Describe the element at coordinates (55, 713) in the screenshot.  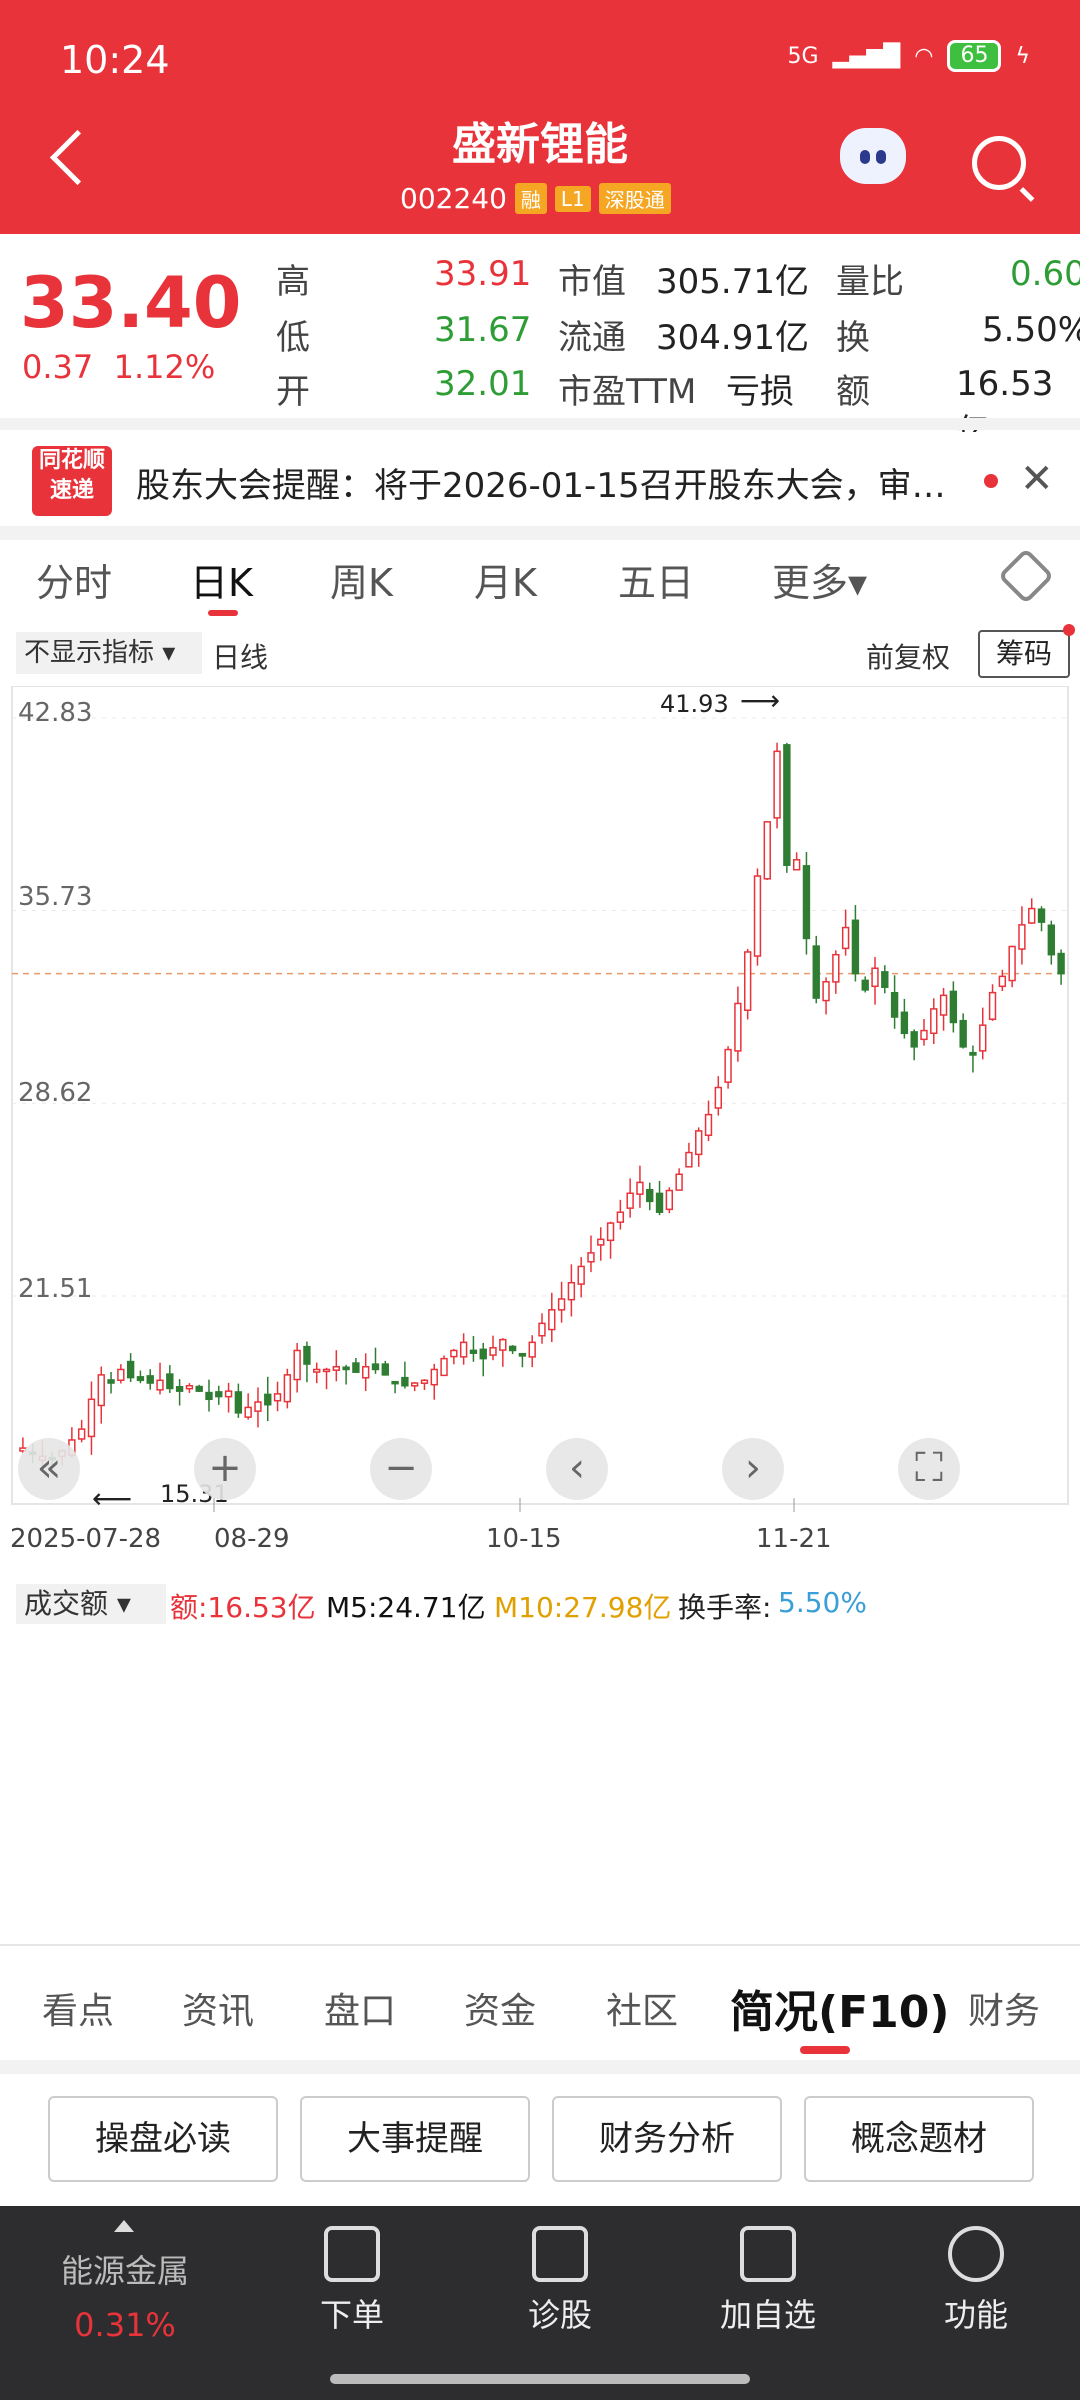
I see `y-tick-label: 42.83` at that location.